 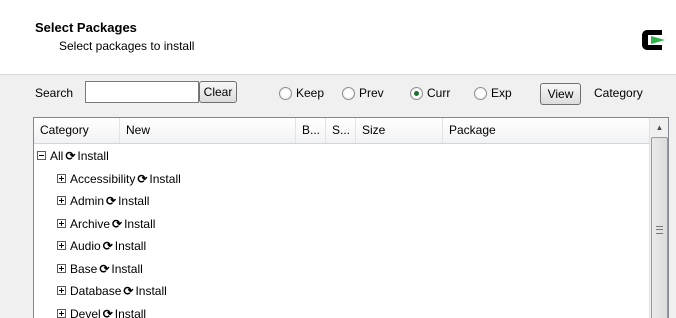 I want to click on category-name: Admin, so click(x=87, y=201).